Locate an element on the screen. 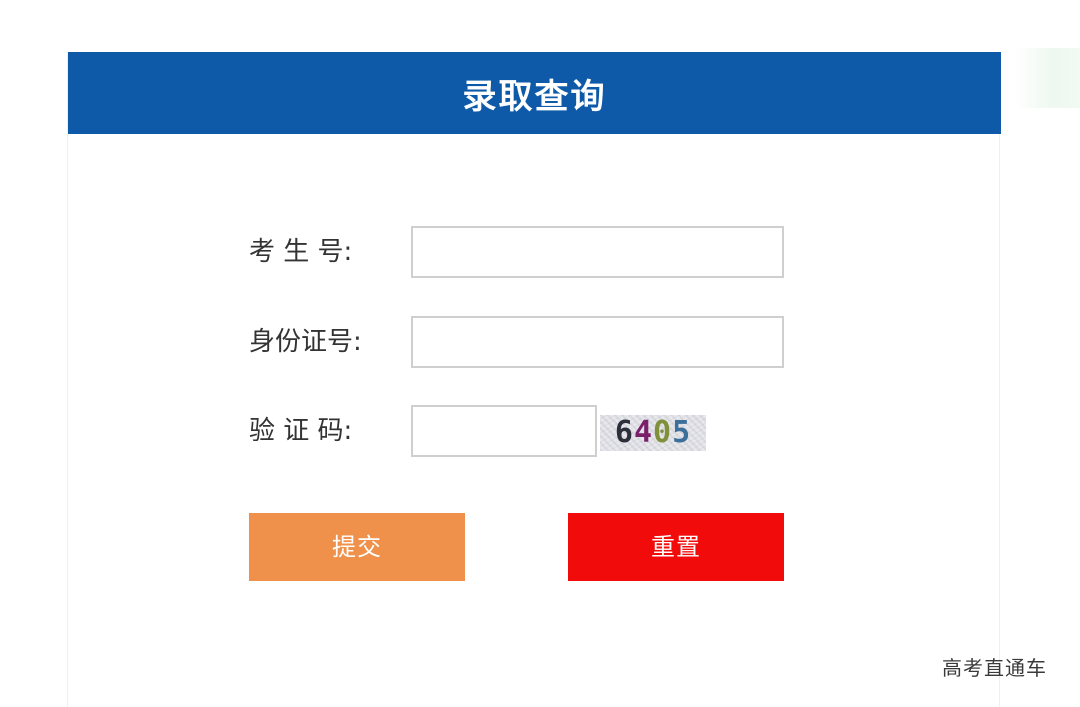 This screenshot has height=707, width=1080. id-number-input is located at coordinates (597, 342).